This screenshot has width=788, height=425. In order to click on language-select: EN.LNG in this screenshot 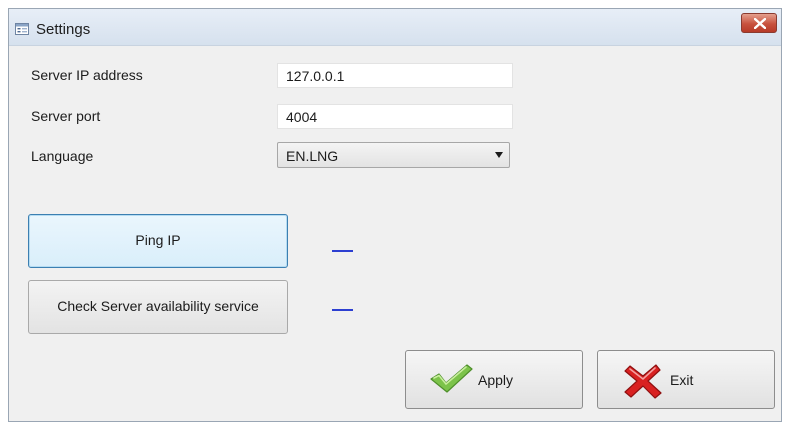, I will do `click(393, 155)`.